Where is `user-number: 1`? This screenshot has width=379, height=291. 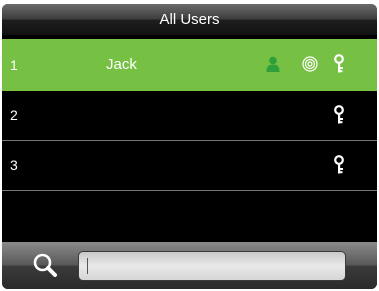 user-number: 1 is located at coordinates (14, 65).